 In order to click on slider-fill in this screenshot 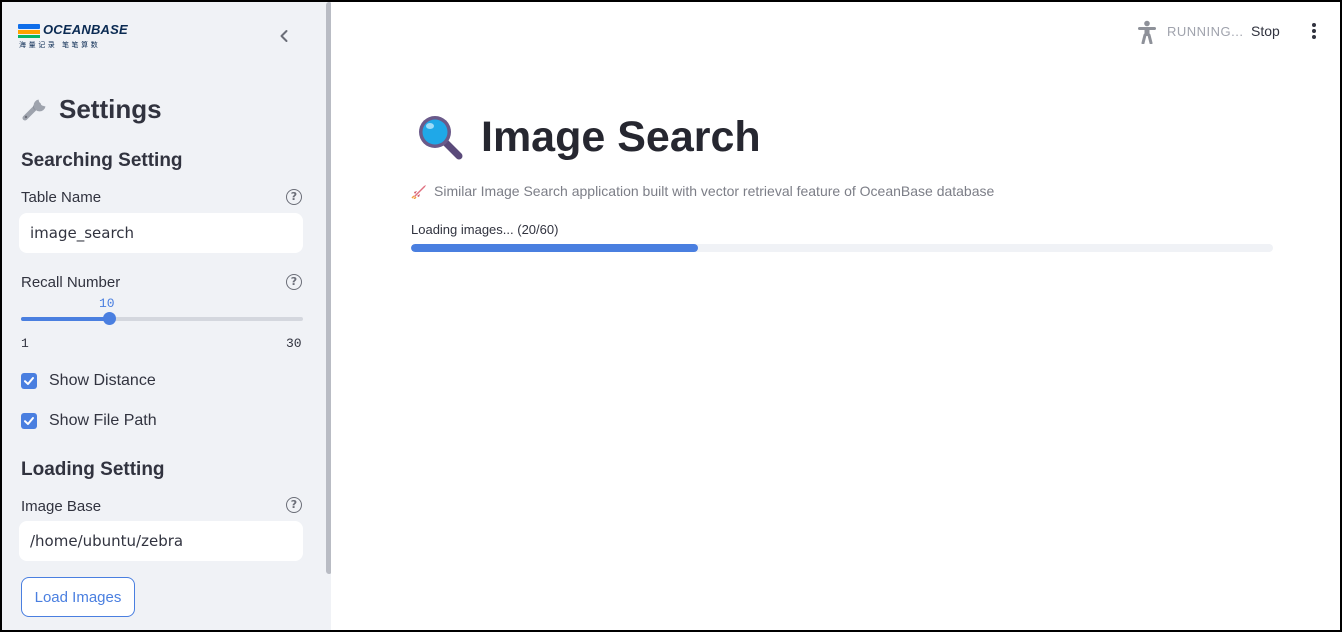, I will do `click(65, 319)`.